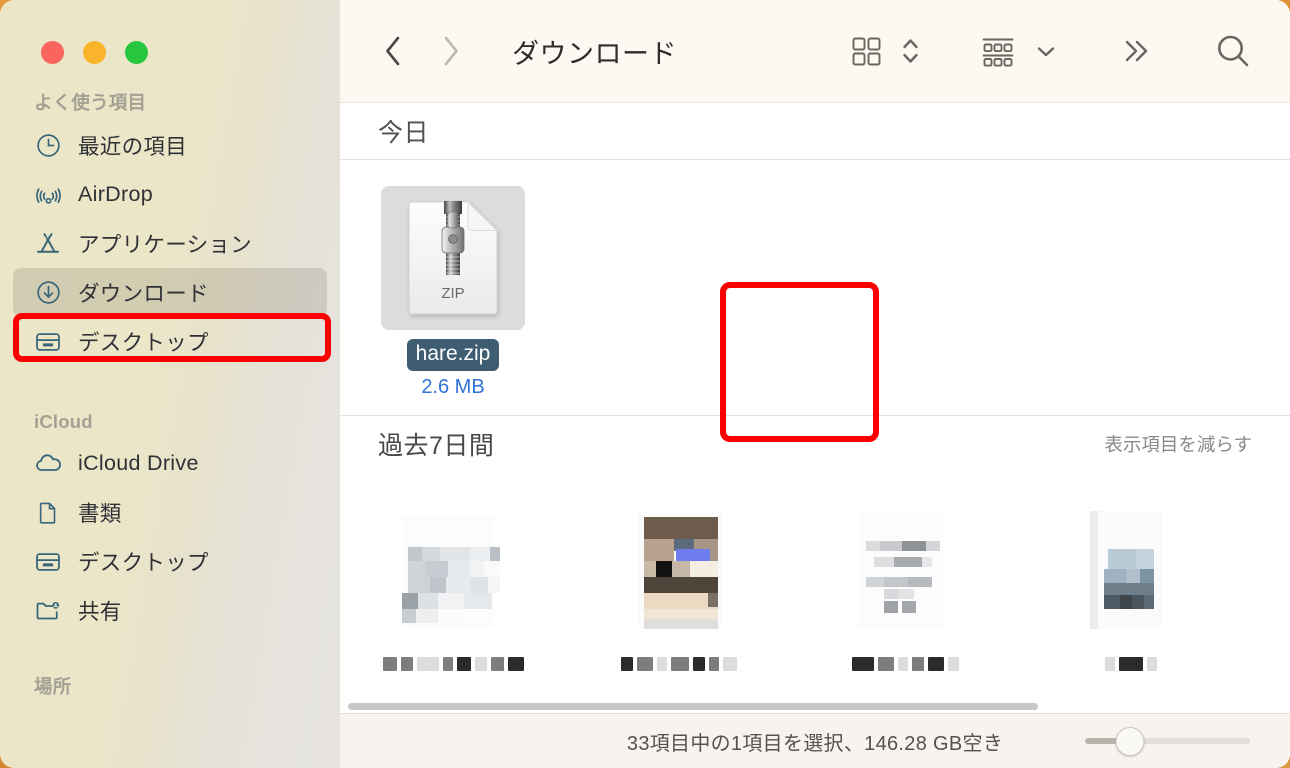  What do you see at coordinates (815, 131) in the screenshot?
I see `group-header-today: 今日` at bounding box center [815, 131].